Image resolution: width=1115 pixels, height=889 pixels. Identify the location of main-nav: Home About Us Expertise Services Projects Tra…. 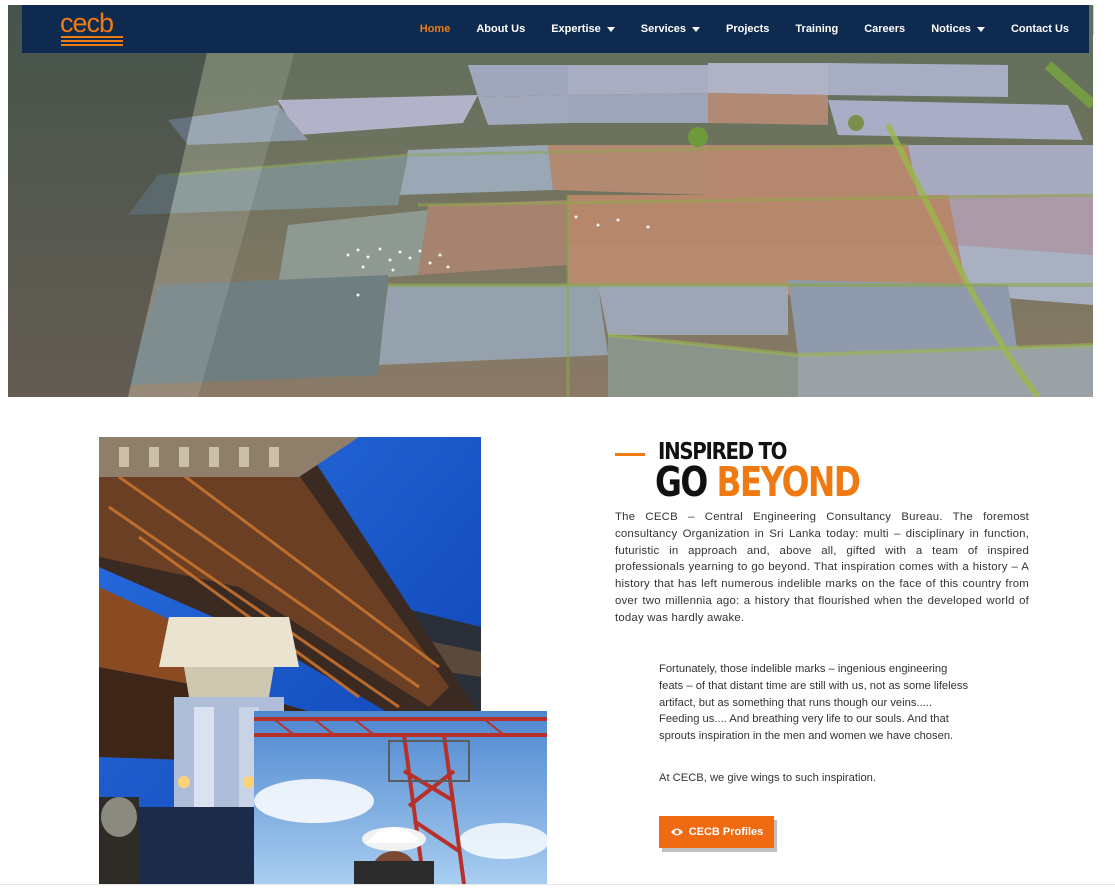
(731, 29).